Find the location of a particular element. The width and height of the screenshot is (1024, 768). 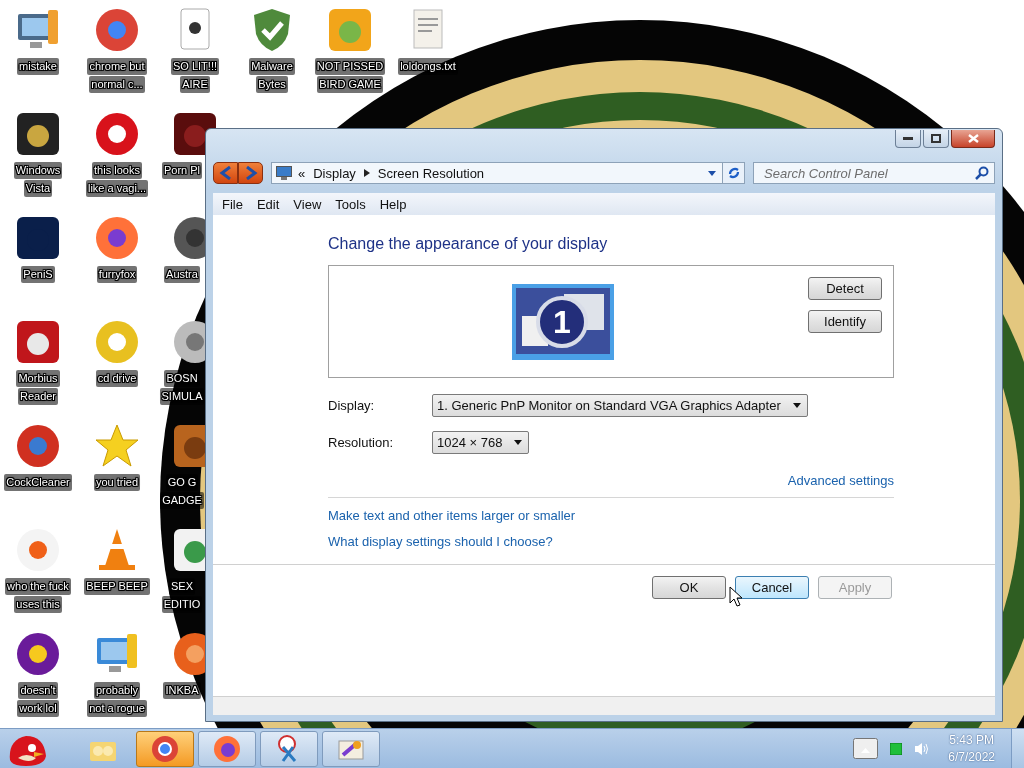

maximize-icon is located at coordinates (936, 138).